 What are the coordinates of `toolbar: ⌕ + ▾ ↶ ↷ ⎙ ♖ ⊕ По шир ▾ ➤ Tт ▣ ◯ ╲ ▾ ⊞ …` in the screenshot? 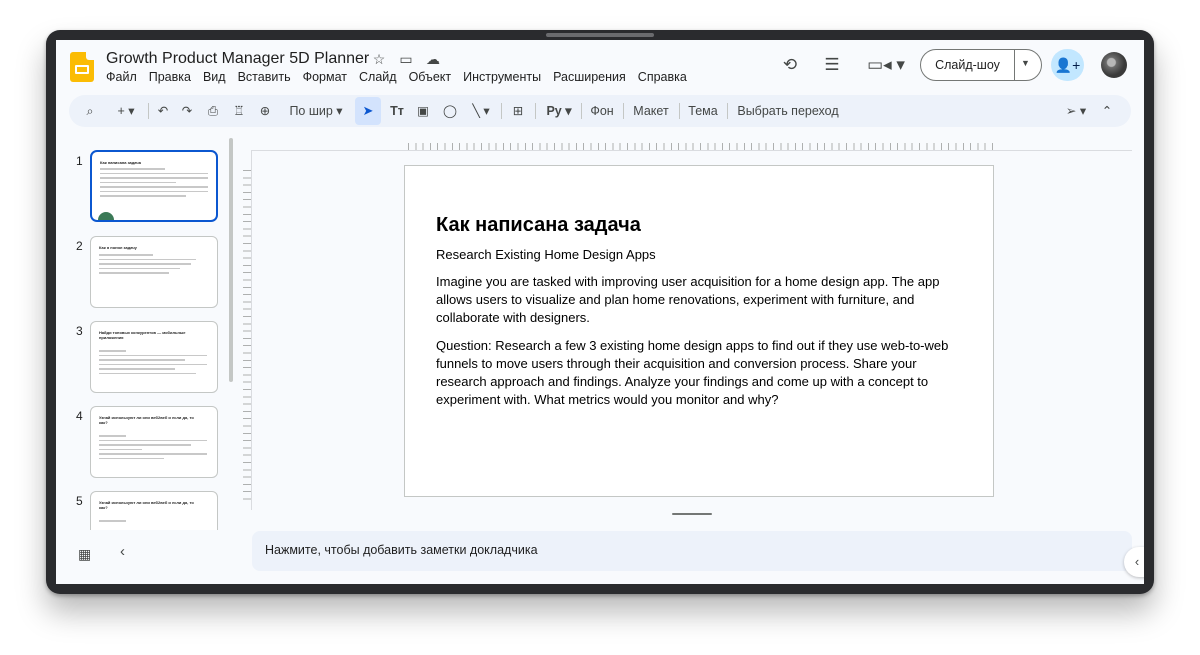 It's located at (600, 111).